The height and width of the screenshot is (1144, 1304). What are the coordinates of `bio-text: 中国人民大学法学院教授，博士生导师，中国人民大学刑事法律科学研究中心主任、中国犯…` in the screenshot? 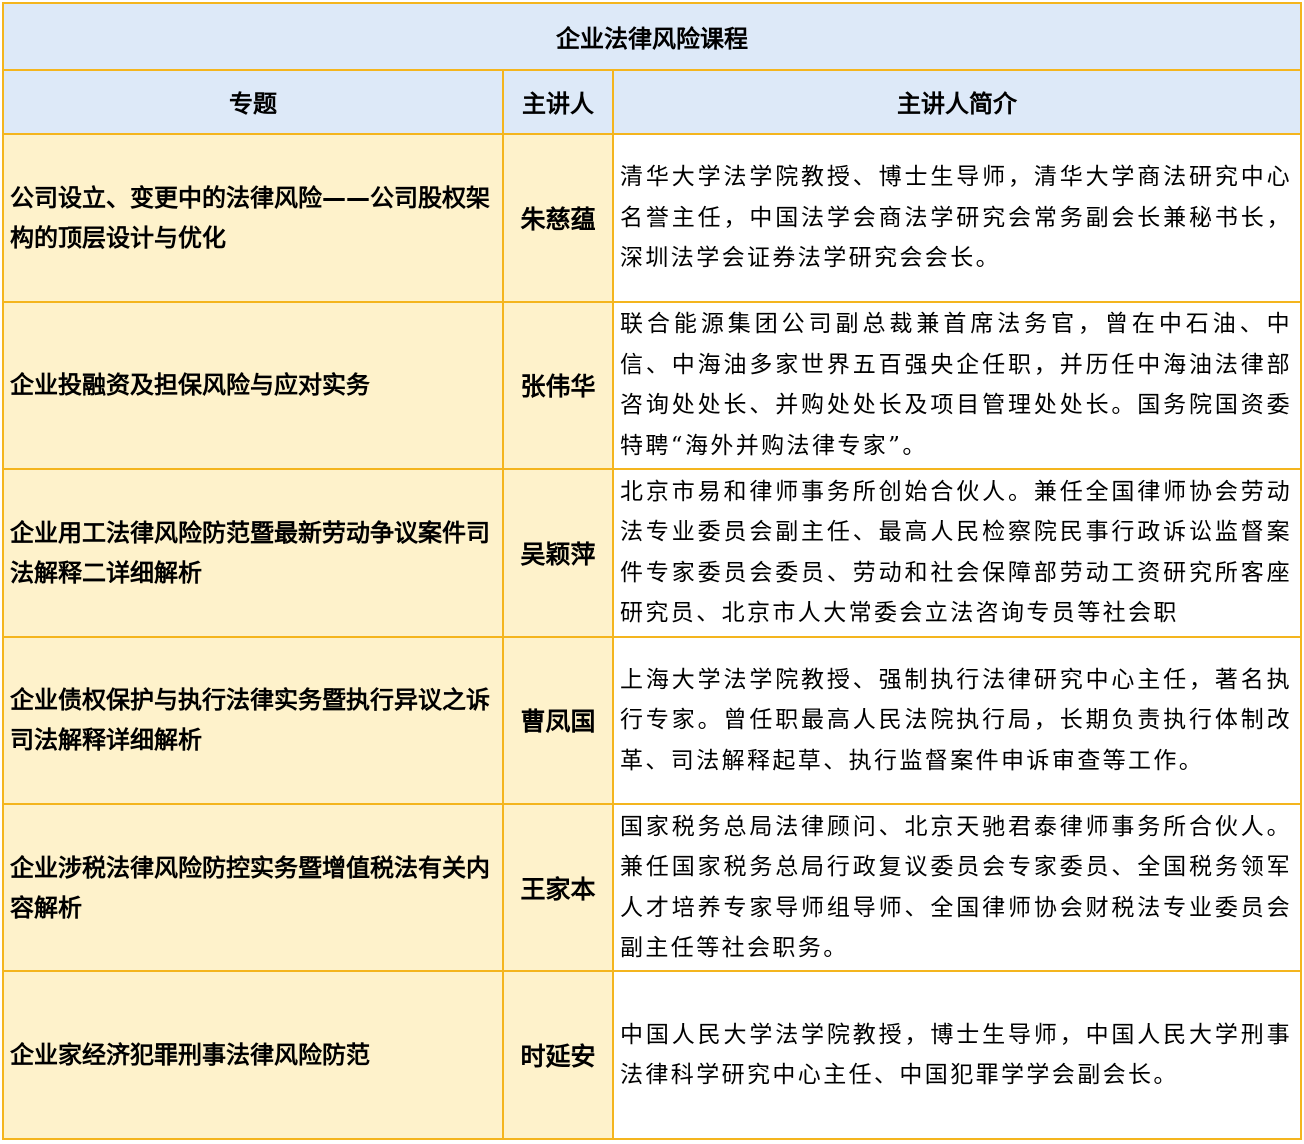 It's located at (956, 1055).